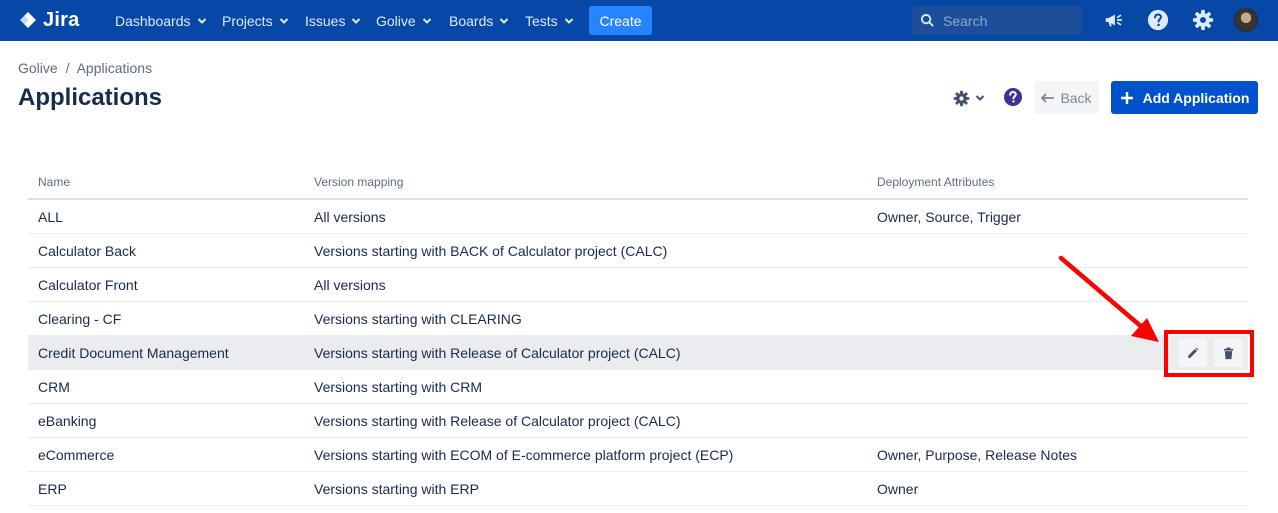 The height and width of the screenshot is (513, 1278). I want to click on gear-icon, so click(961, 98).